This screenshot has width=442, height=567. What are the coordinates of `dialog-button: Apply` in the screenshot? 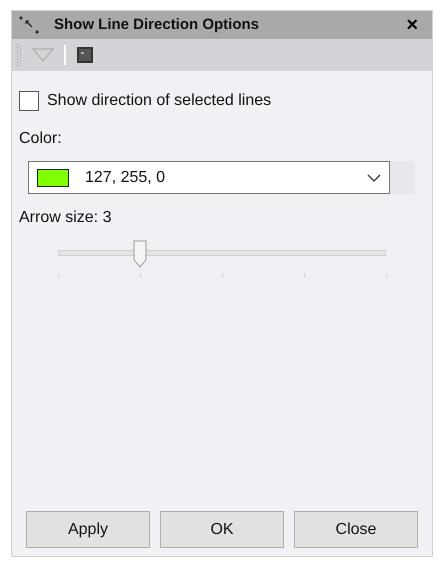 It's located at (88, 529).